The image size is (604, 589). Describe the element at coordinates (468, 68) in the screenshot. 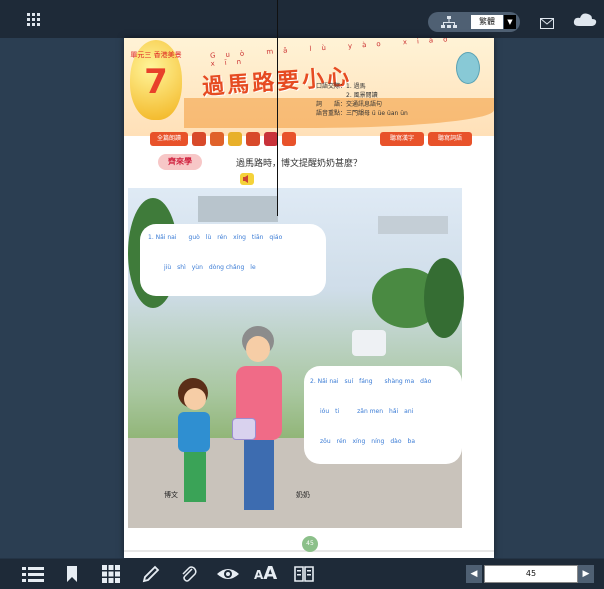

I see `balloon-decoration` at that location.